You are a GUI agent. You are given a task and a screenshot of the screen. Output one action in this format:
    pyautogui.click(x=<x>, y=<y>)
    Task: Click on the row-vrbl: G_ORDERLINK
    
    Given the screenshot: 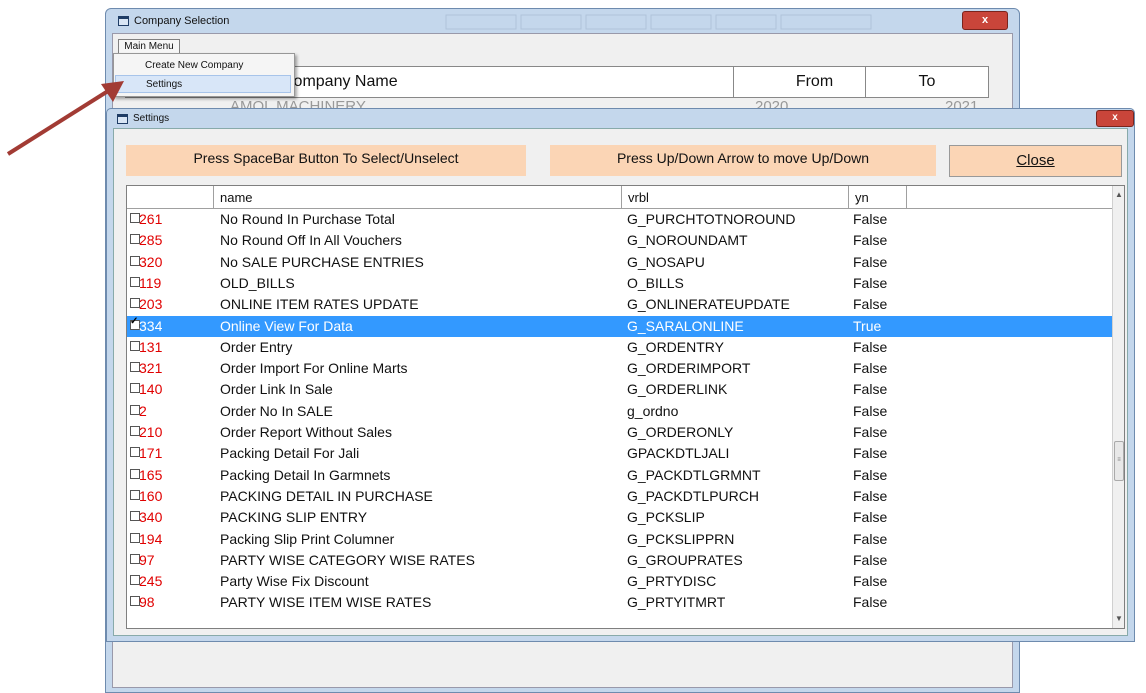 What is the action you would take?
    pyautogui.click(x=677, y=389)
    